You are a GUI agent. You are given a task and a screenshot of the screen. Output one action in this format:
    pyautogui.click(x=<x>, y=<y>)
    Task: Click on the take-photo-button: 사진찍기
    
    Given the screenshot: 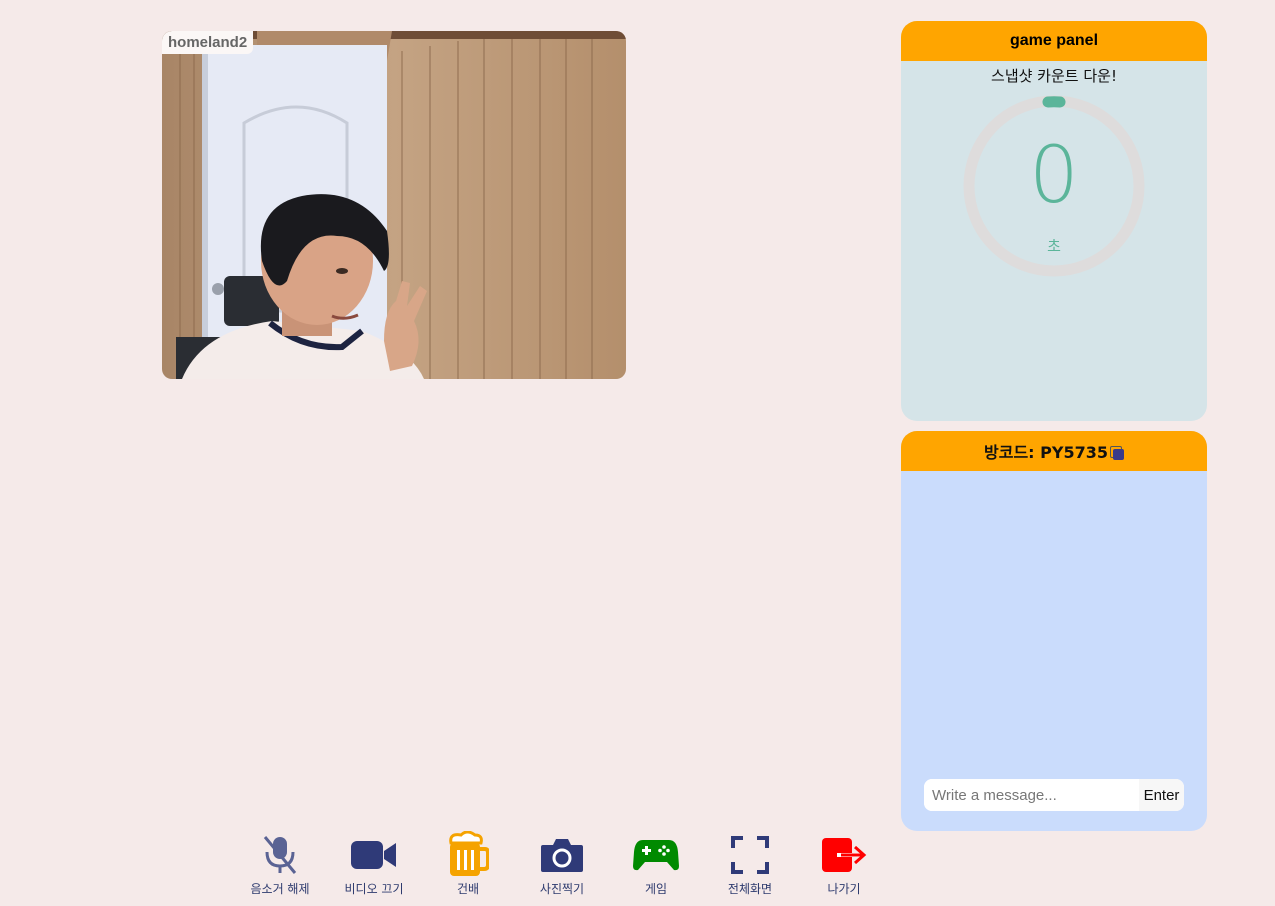 What is the action you would take?
    pyautogui.click(x=562, y=866)
    